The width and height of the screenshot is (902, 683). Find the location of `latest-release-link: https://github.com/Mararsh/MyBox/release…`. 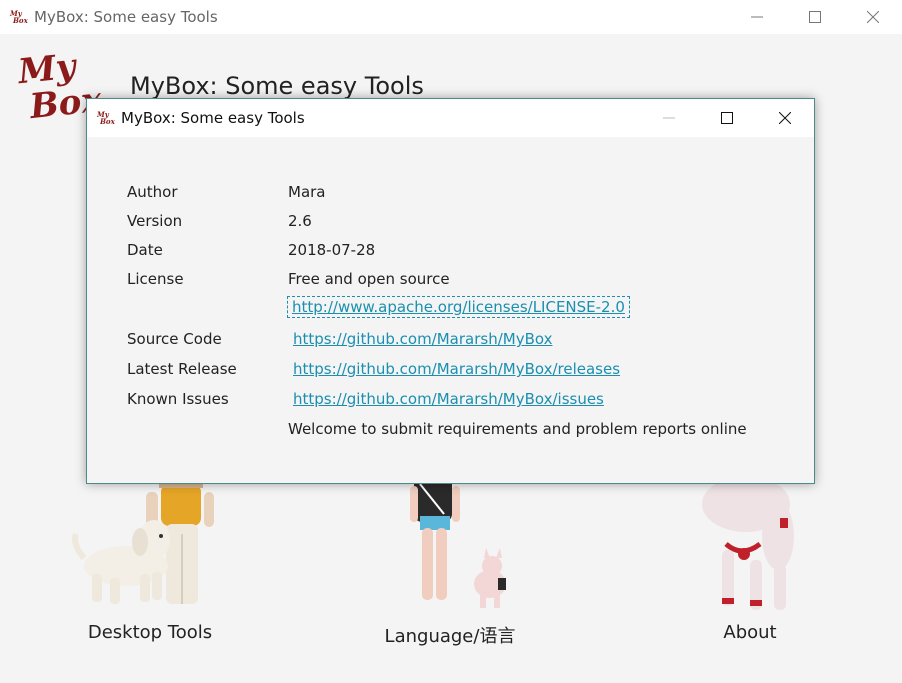

latest-release-link: https://github.com/Mararsh/MyBox/release… is located at coordinates (456, 369).